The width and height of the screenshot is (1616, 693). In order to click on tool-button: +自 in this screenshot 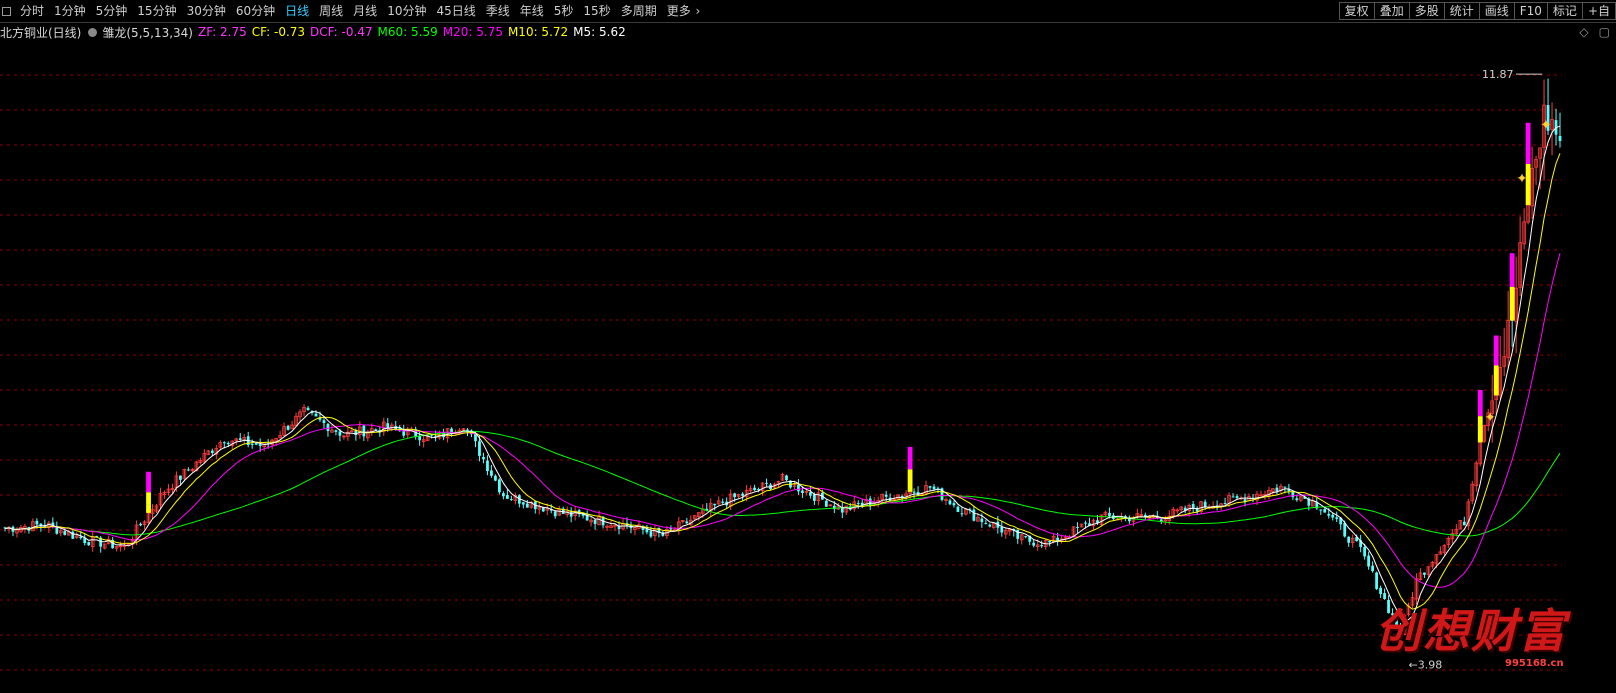, I will do `click(1598, 11)`.